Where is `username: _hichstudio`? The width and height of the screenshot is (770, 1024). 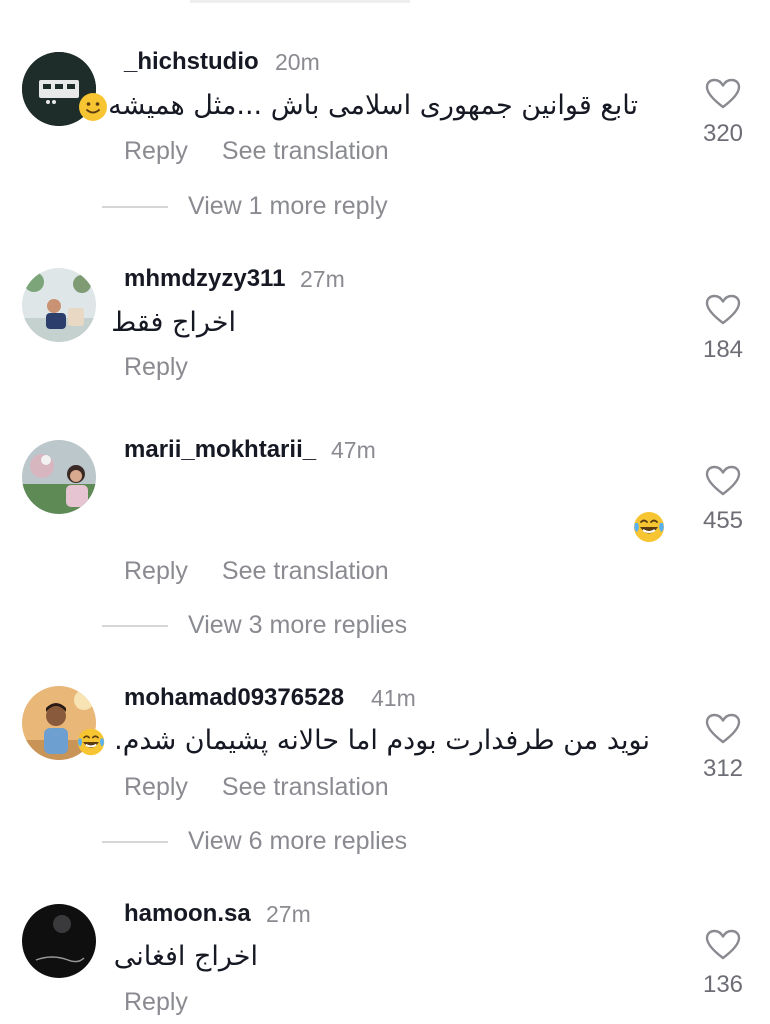
username: _hichstudio is located at coordinates (191, 62).